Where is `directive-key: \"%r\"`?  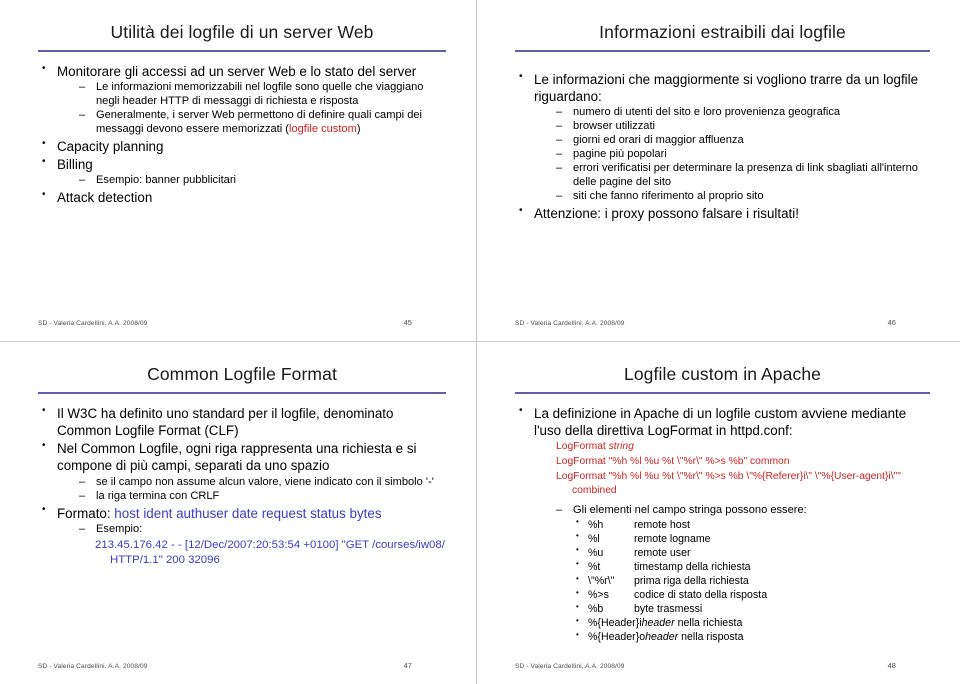 directive-key: \"%r\" is located at coordinates (601, 581).